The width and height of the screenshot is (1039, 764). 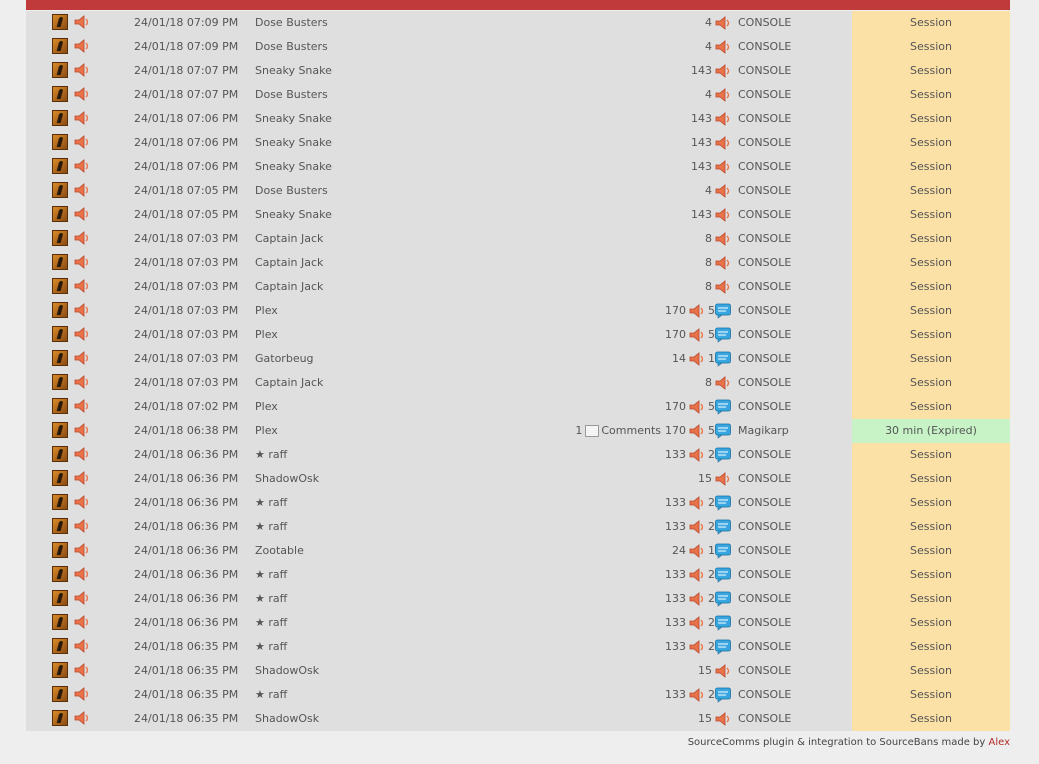 I want to click on row-date: 24/01/18 07:09 PM, so click(x=186, y=22).